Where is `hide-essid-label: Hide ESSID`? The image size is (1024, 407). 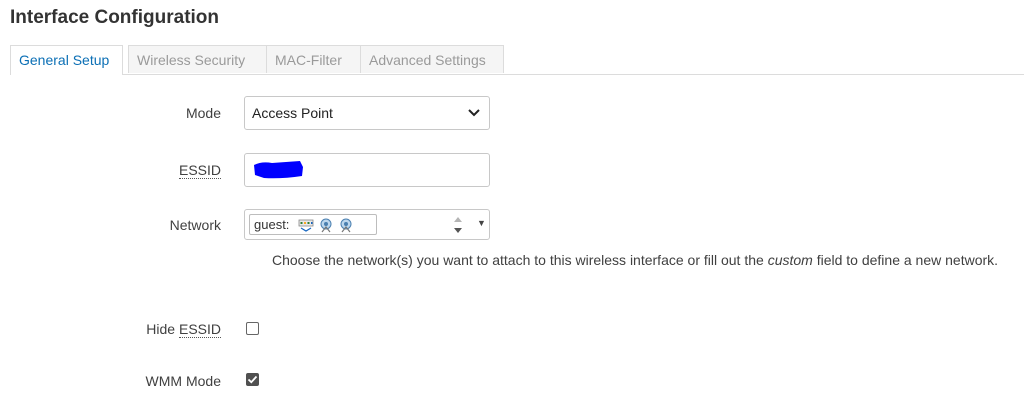 hide-essid-label: Hide ESSID is located at coordinates (183, 329).